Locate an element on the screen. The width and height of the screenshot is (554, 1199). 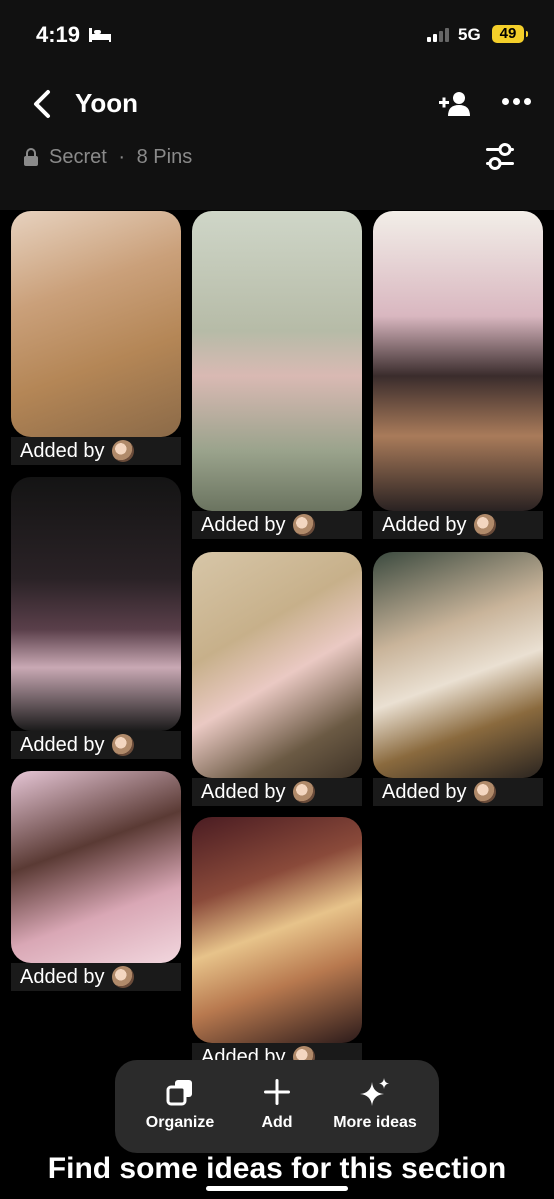
privacy-label: Secret is located at coordinates (78, 157).